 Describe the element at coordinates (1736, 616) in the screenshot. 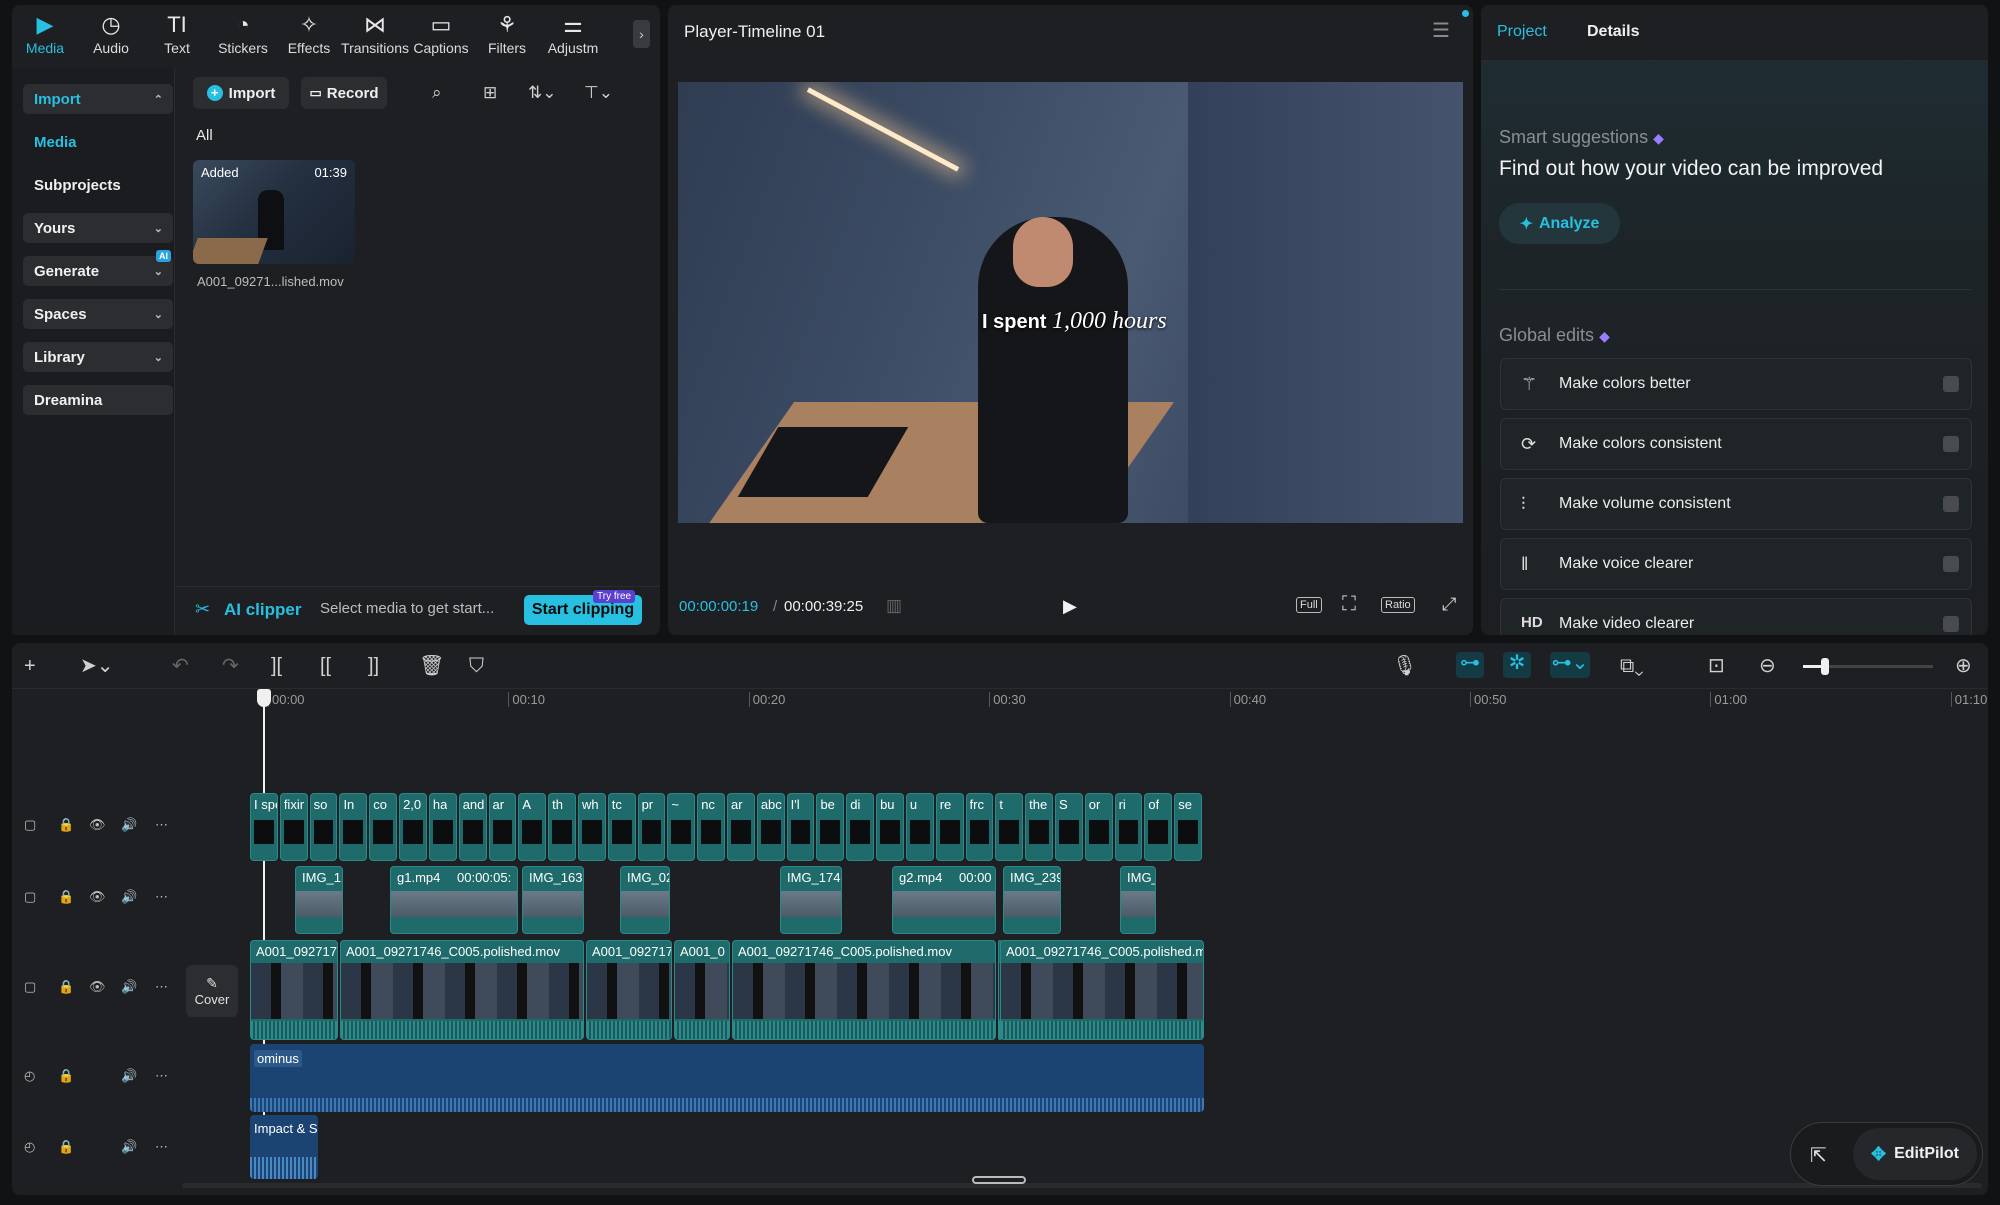

I see `edit-make-video-clearer: HD Make video clearer` at that location.